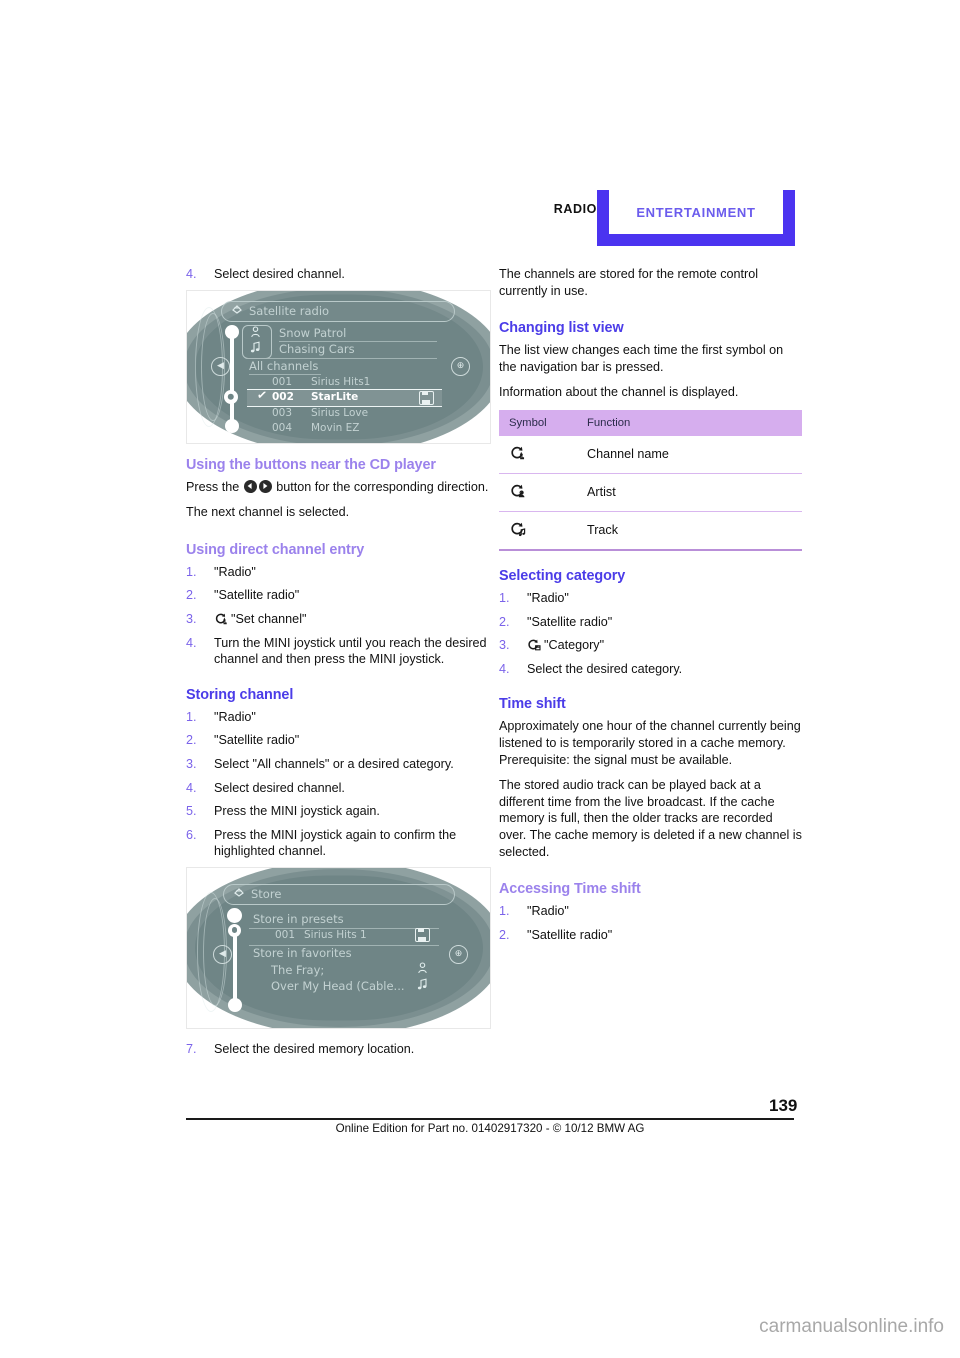 The width and height of the screenshot is (960, 1358). I want to click on header-section-radio: RADIO, so click(575, 209).